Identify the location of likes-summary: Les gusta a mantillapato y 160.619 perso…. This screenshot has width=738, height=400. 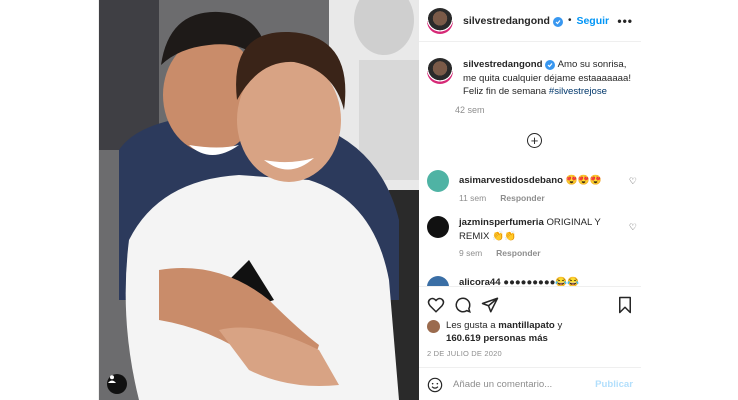
(494, 332).